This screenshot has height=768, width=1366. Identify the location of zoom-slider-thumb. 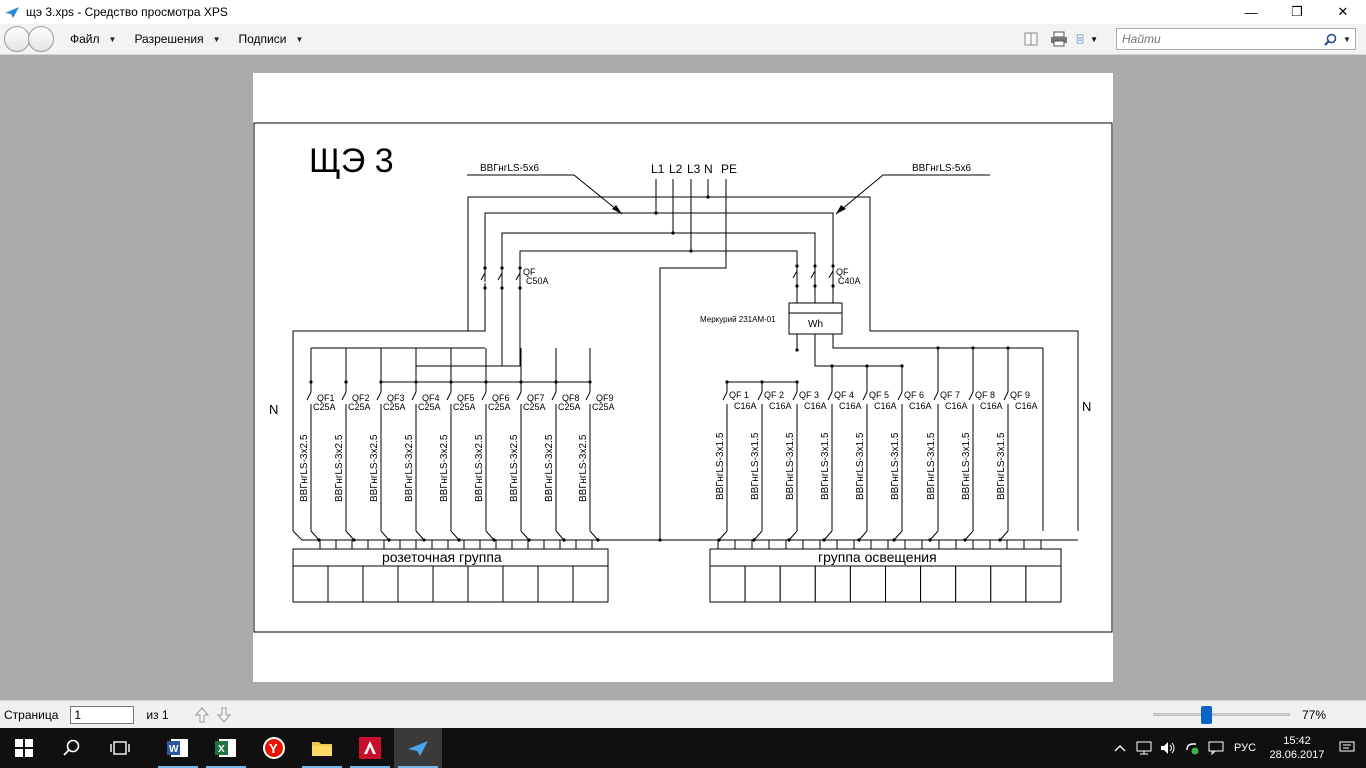
(1206, 715).